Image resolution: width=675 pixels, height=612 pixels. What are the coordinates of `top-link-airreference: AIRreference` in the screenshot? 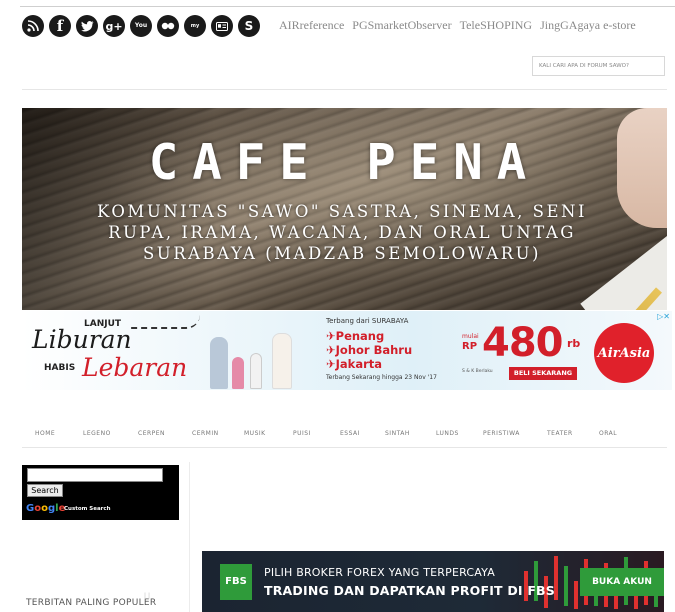 It's located at (311, 25).